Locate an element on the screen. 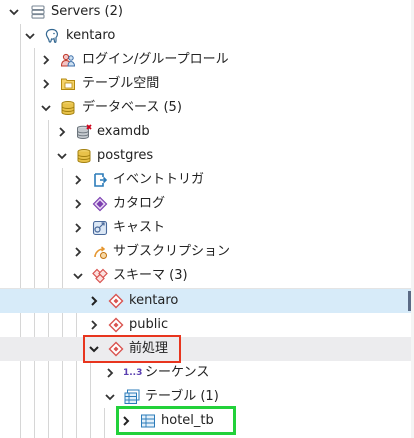 Image resolution: width=414 pixels, height=438 pixels. annotation-red-box is located at coordinates (132, 349).